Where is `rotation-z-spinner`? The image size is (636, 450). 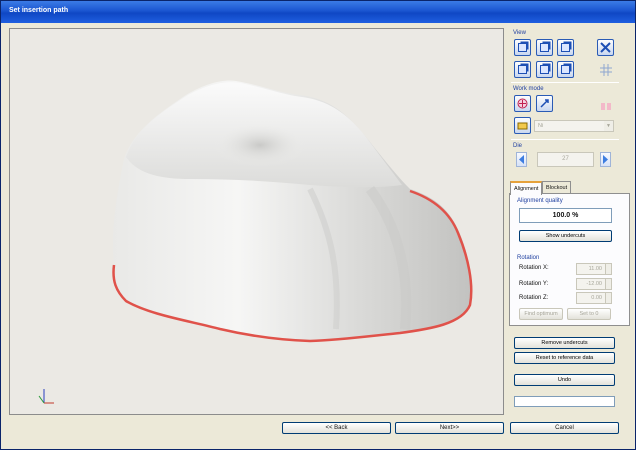
rotation-z-spinner is located at coordinates (608, 298).